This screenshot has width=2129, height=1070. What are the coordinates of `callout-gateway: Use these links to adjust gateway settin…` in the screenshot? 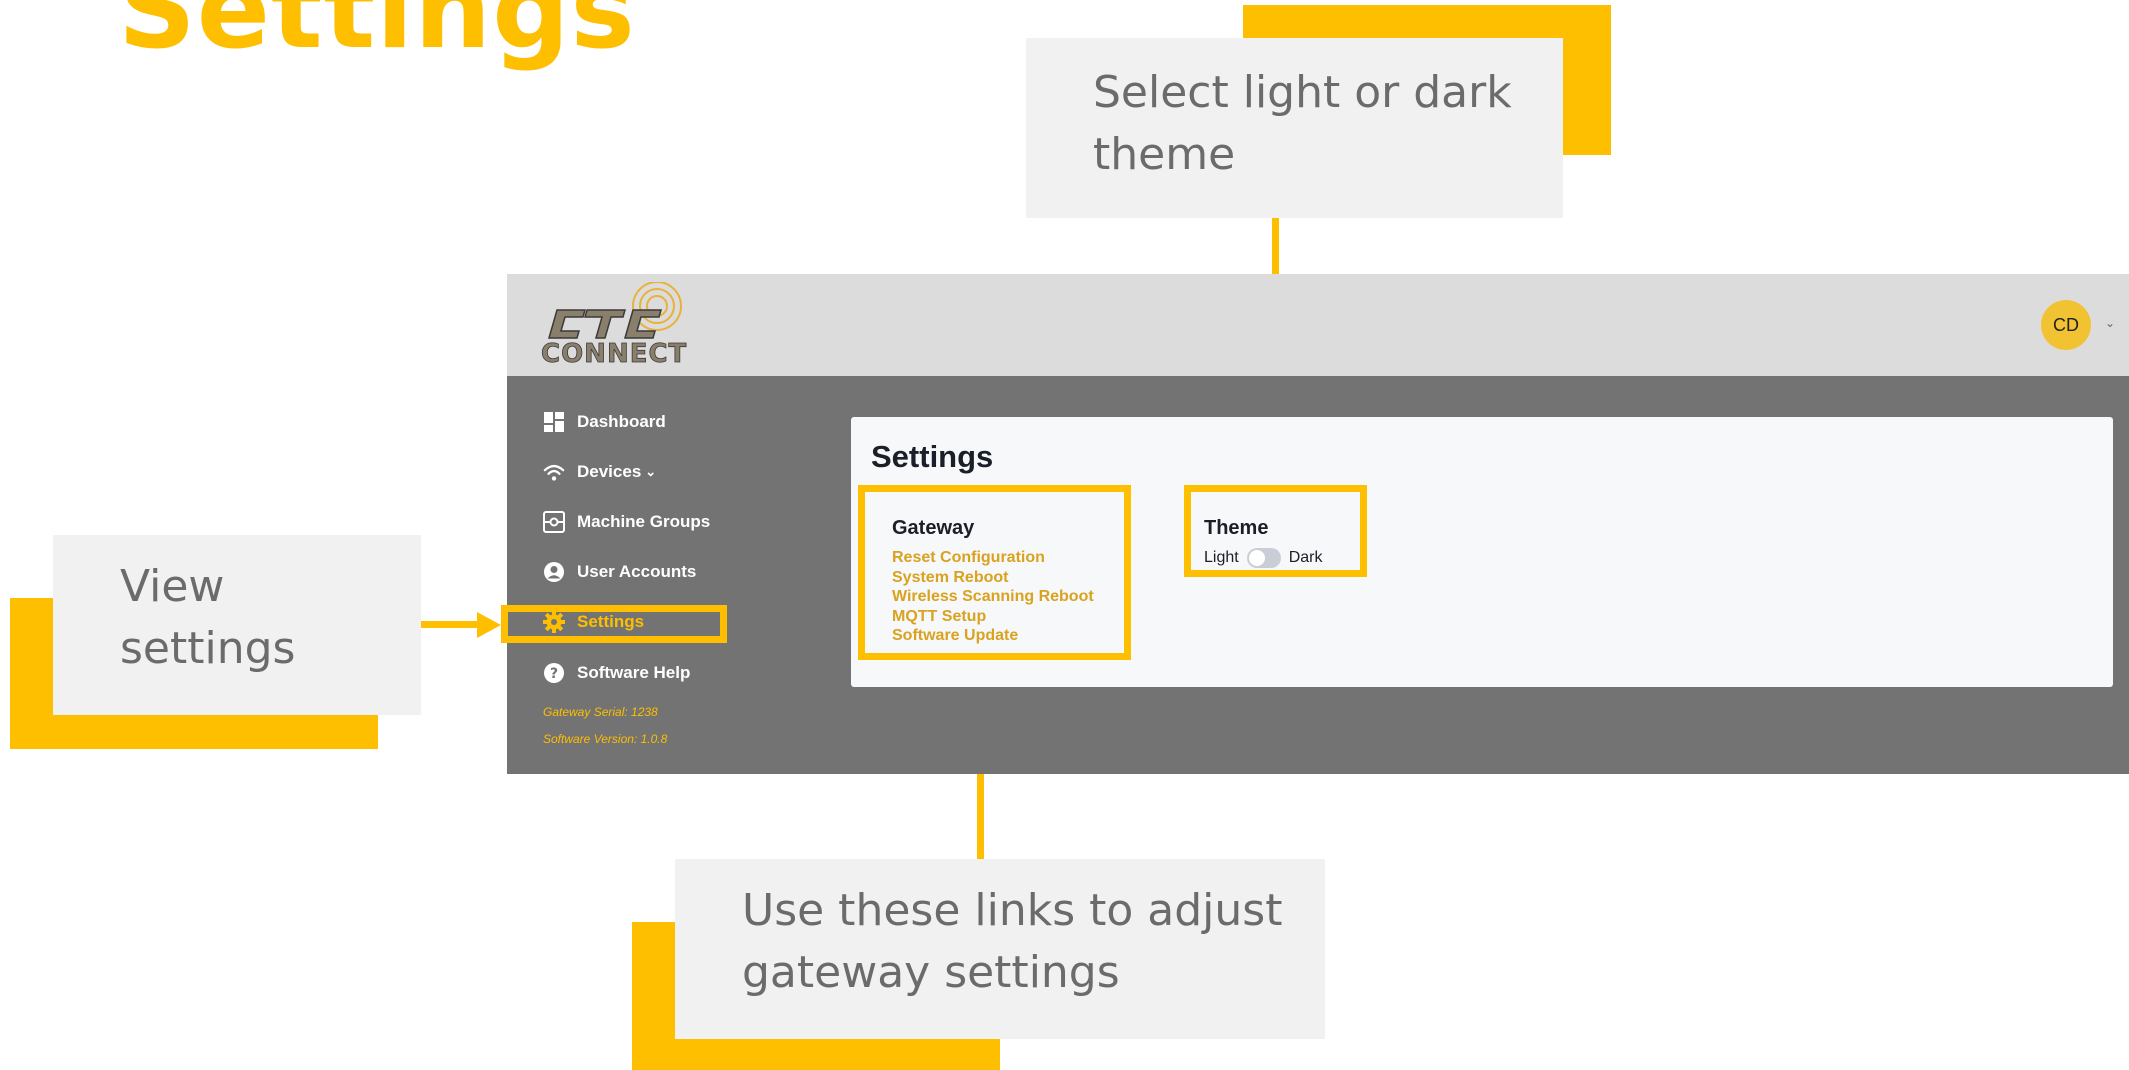 It's located at (1000, 949).